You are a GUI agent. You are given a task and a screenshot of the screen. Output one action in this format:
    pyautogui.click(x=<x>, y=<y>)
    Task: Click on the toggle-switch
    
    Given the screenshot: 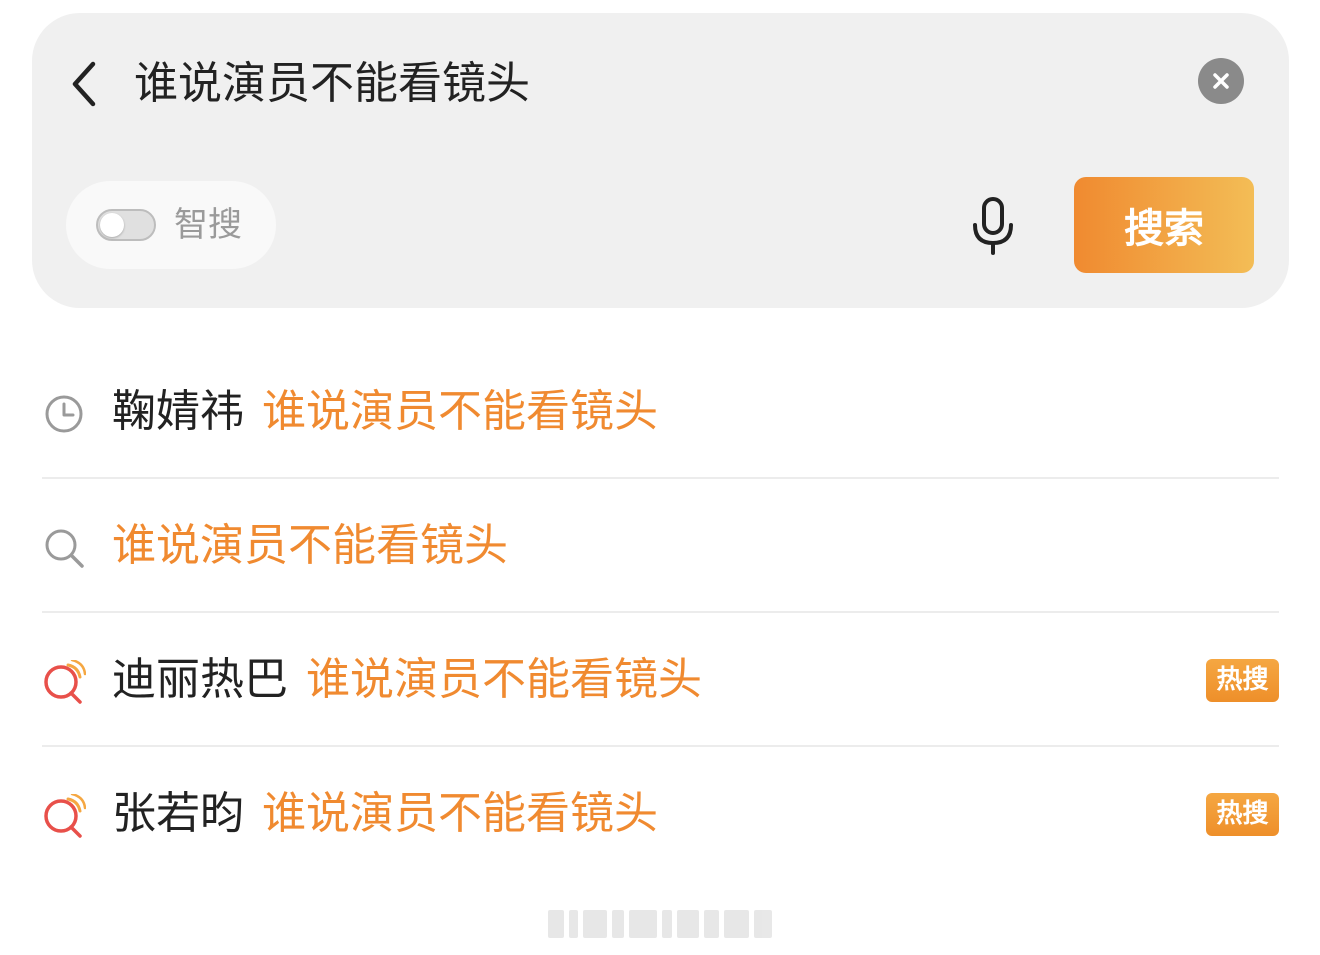 What is the action you would take?
    pyautogui.click(x=126, y=225)
    